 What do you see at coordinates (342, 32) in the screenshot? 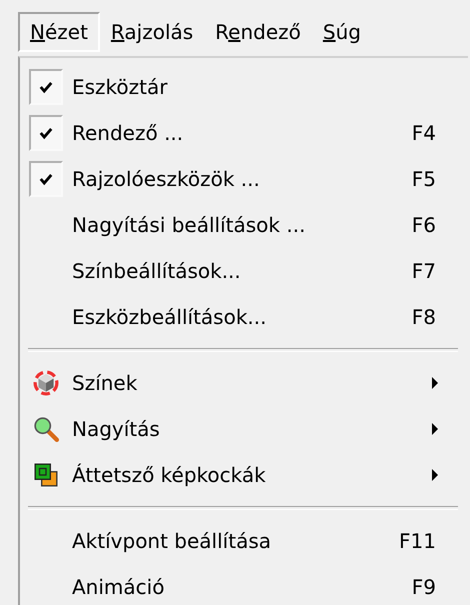
I see `menu-bar-item: Súg` at bounding box center [342, 32].